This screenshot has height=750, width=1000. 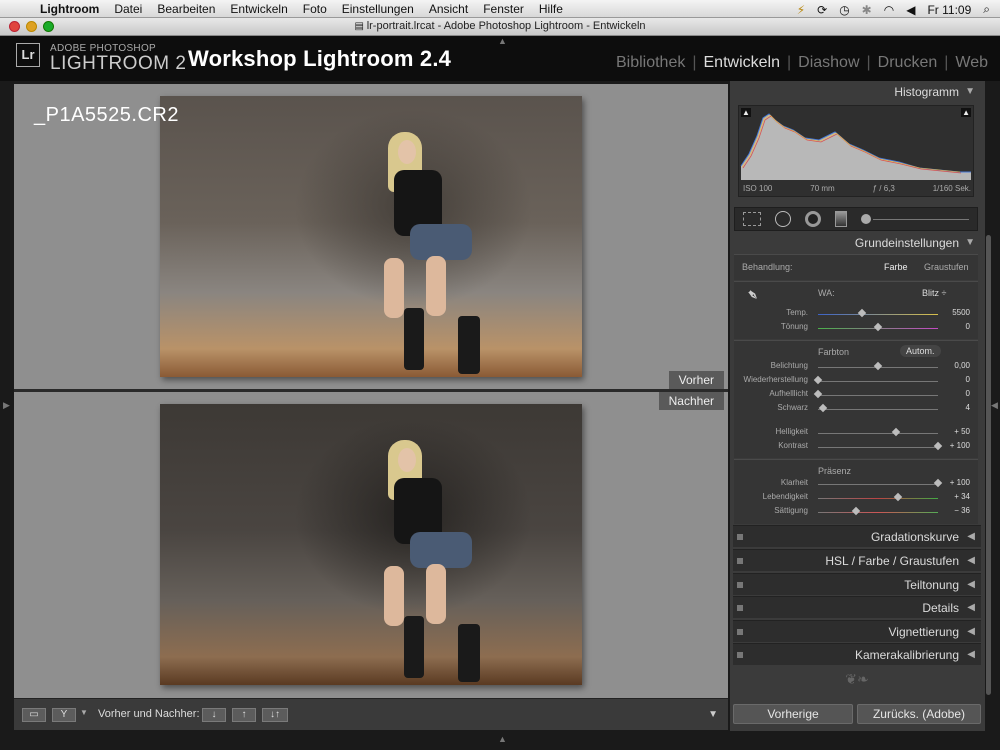 What do you see at coordinates (988, 465) in the screenshot?
I see `right-panel-scrollbar` at bounding box center [988, 465].